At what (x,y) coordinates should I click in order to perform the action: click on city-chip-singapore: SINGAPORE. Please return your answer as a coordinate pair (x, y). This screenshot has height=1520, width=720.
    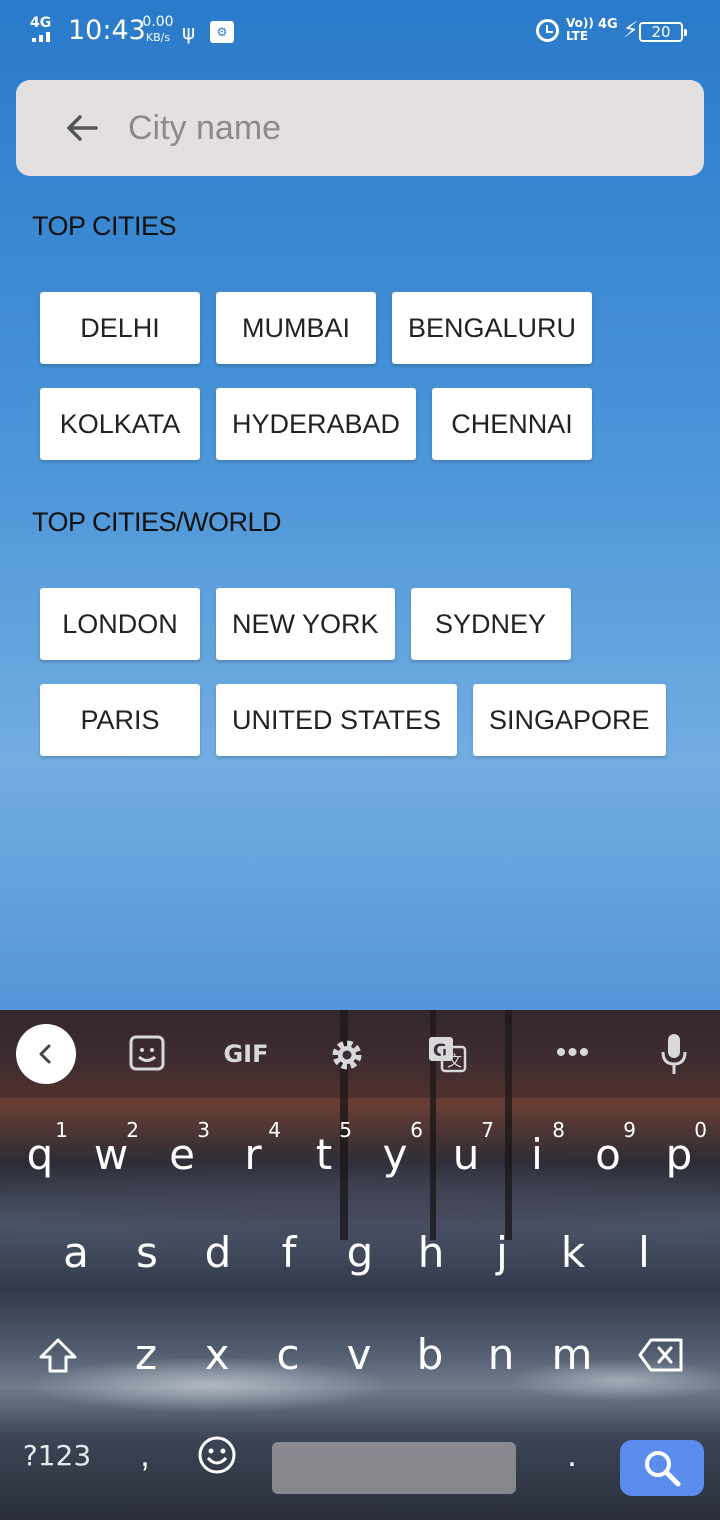
    Looking at the image, I should click on (569, 720).